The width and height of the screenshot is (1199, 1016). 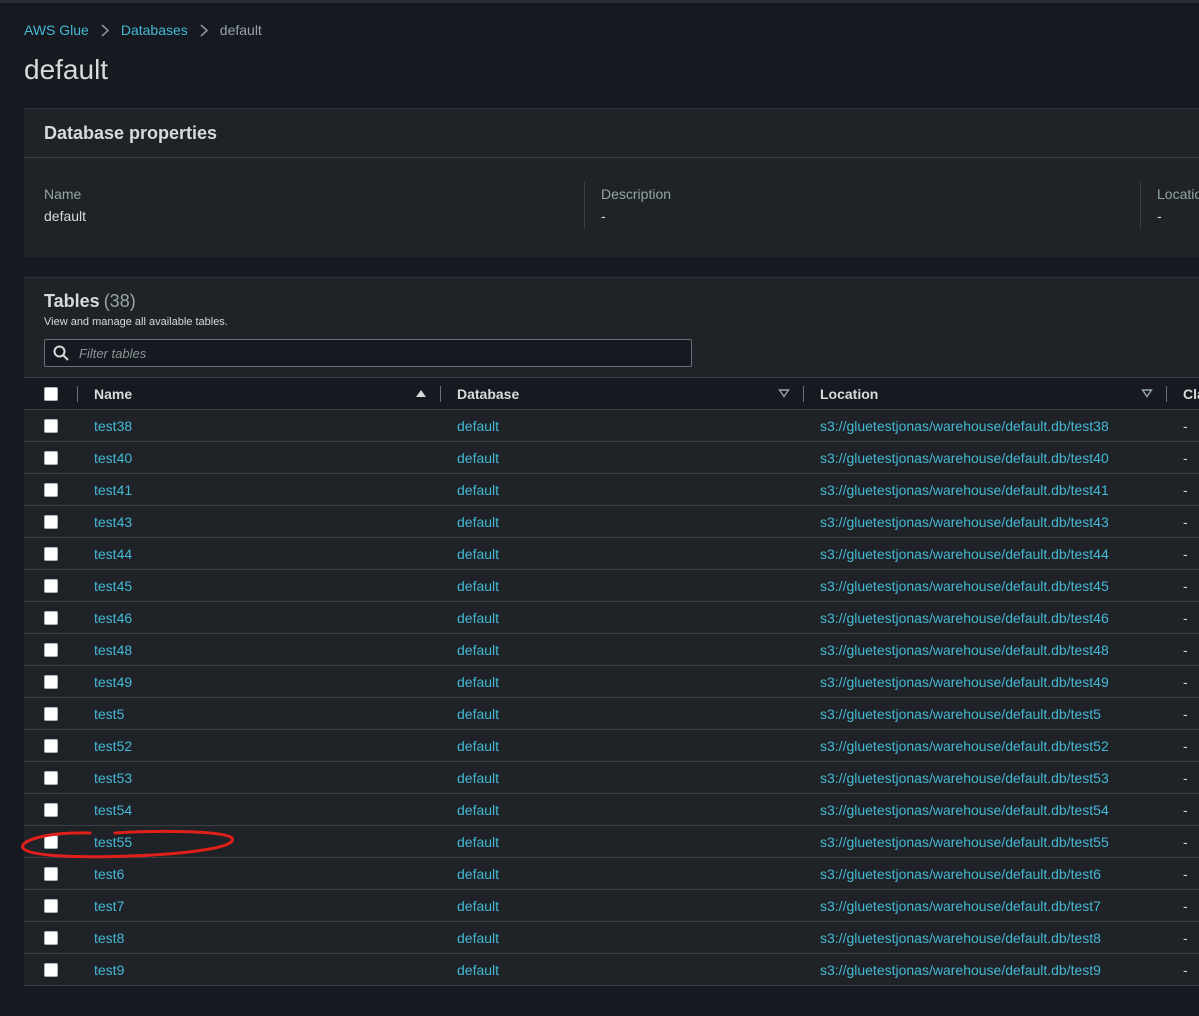 I want to click on page-title: default, so click(x=66, y=69).